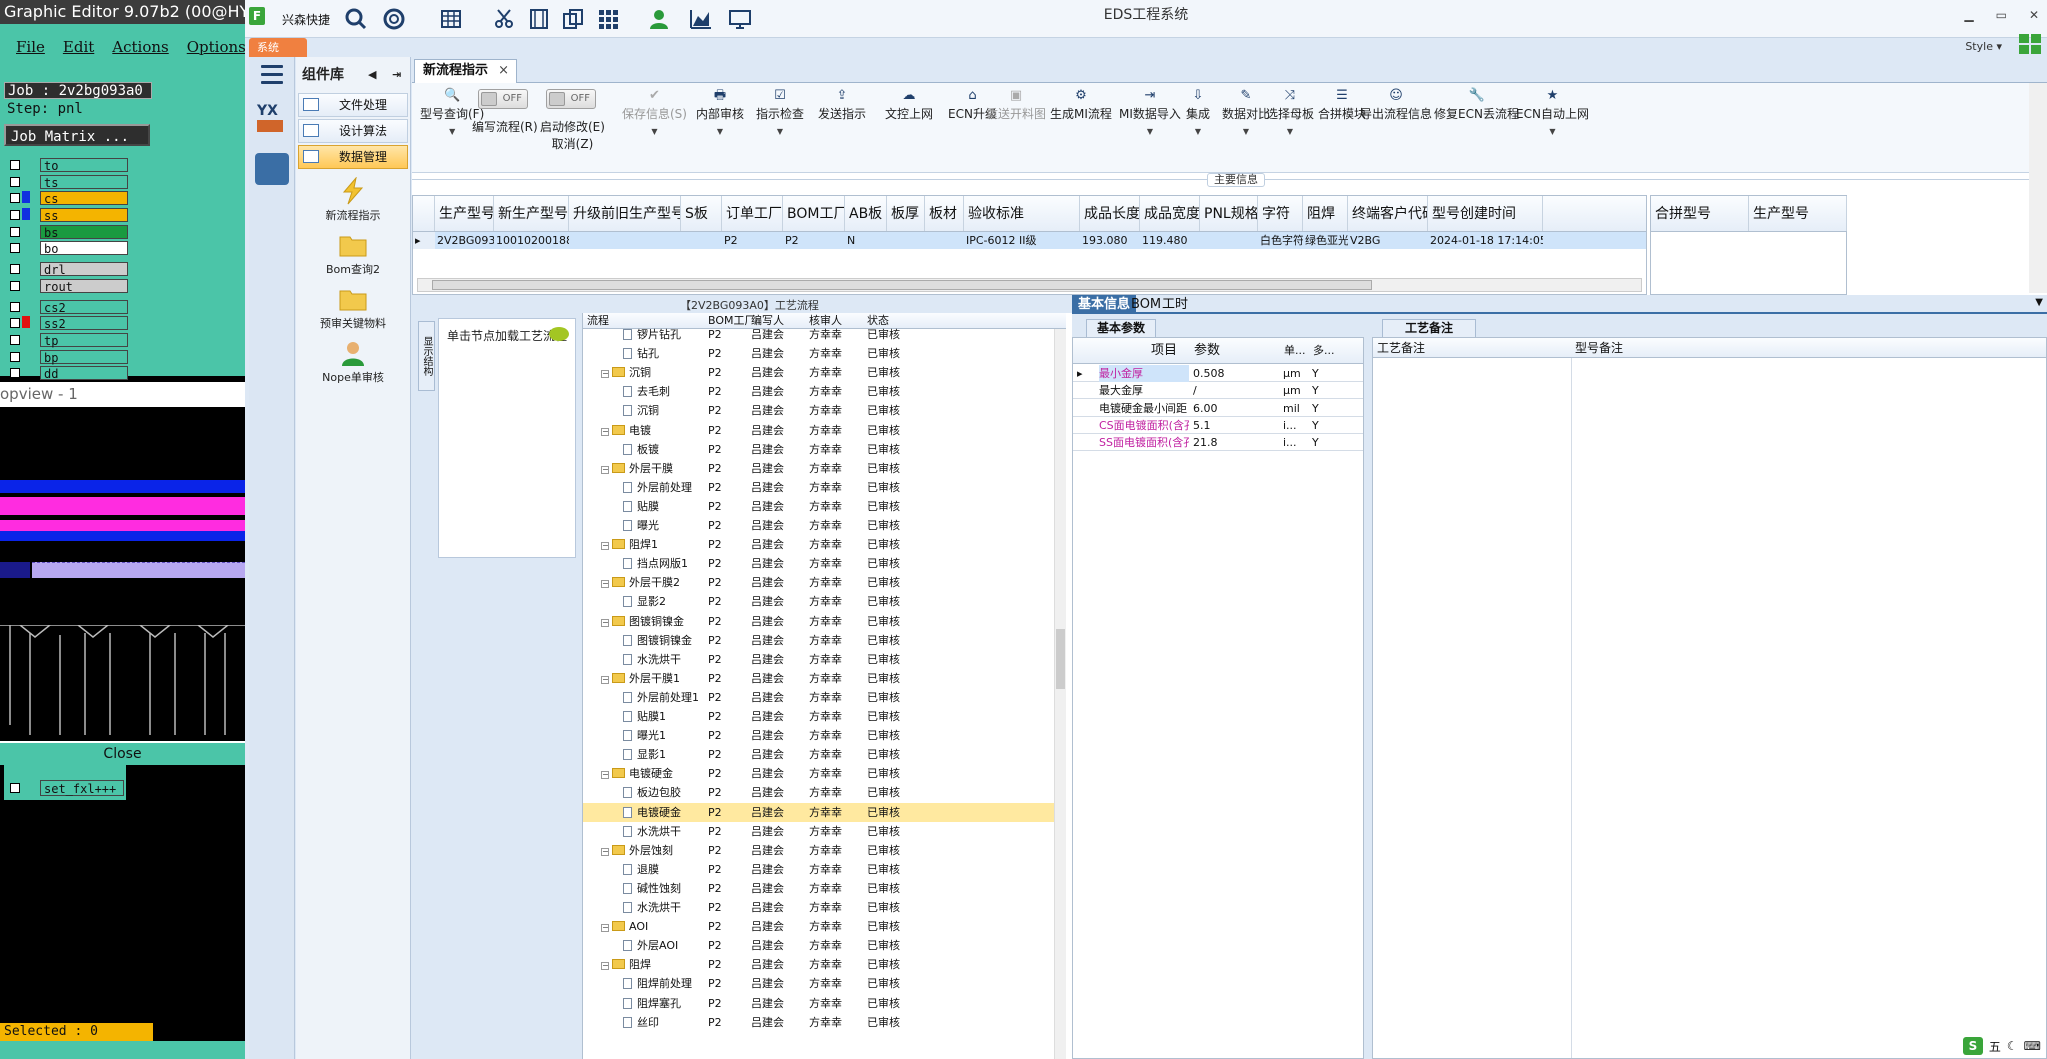 This screenshot has width=2047, height=1059. What do you see at coordinates (30, 57) in the screenshot?
I see `menu-file: File` at bounding box center [30, 57].